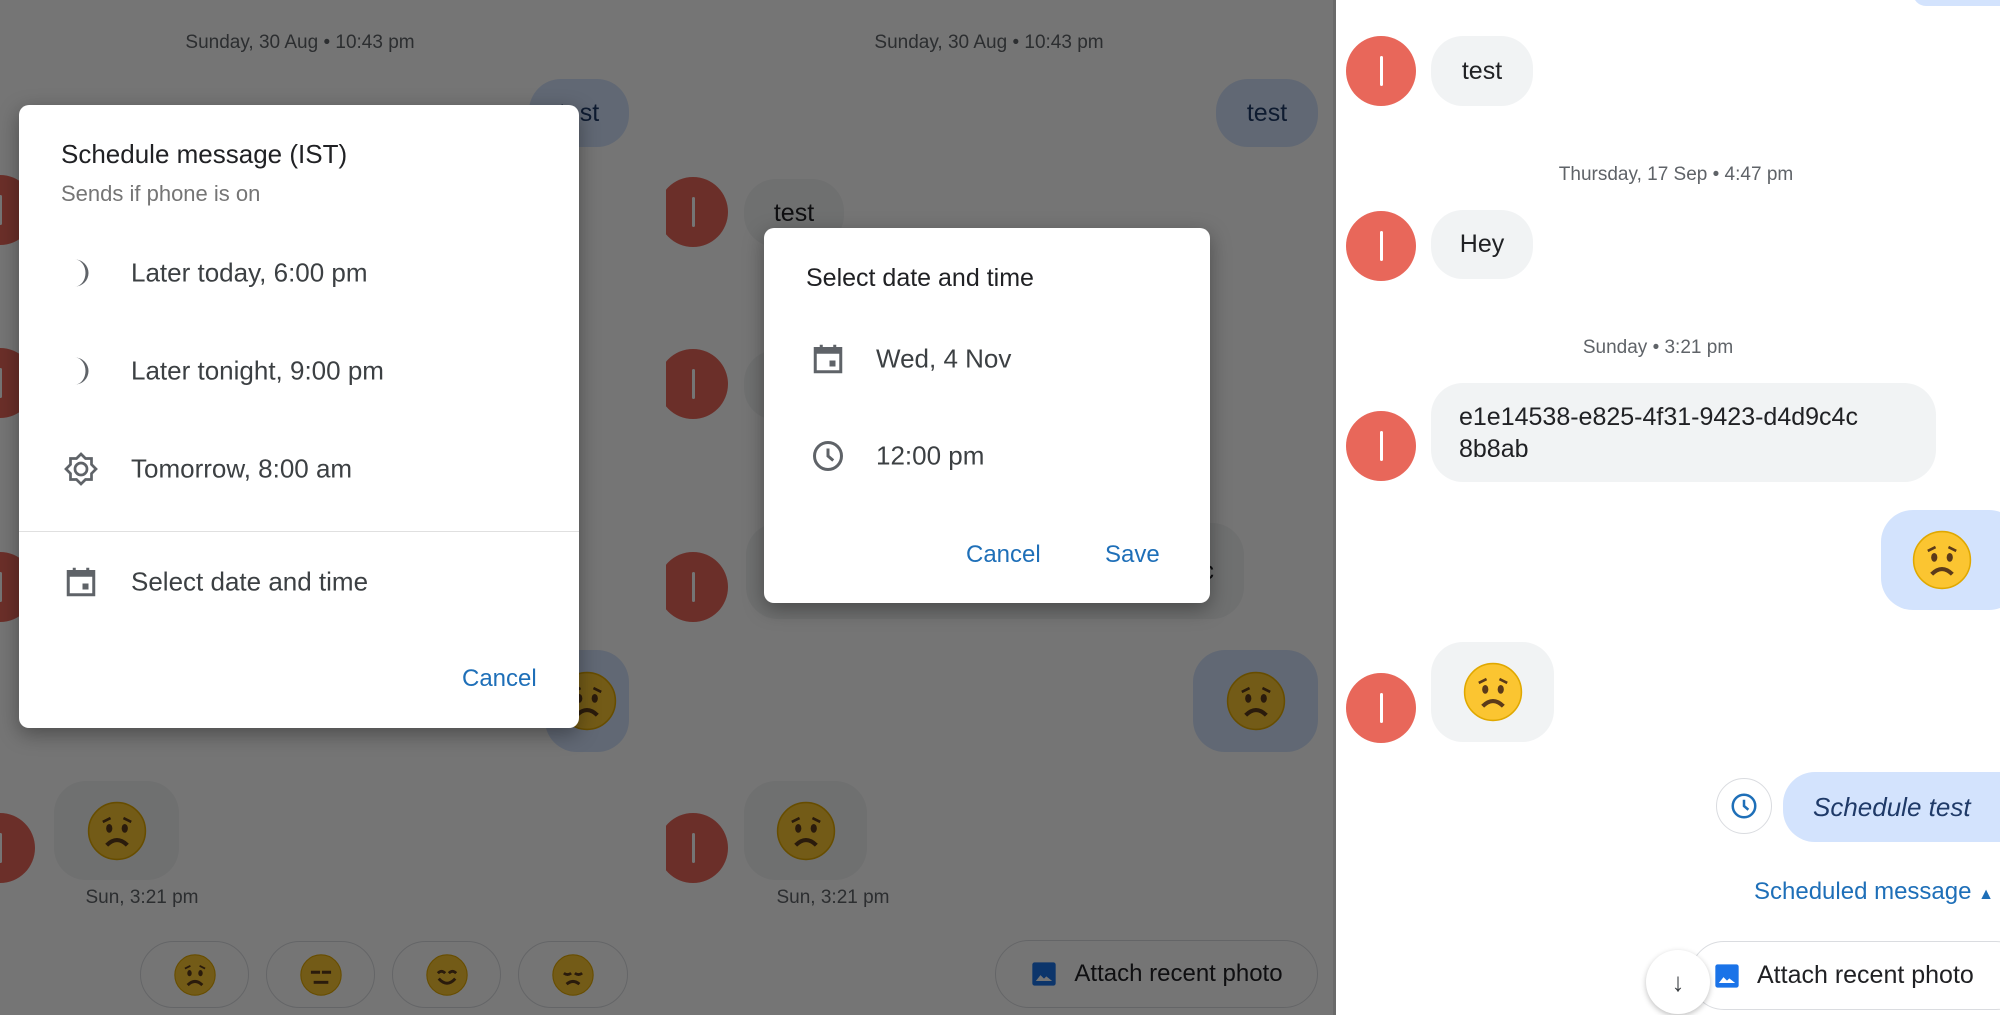 This screenshot has height=1015, width=2000. Describe the element at coordinates (1658, 347) in the screenshot. I see `date-divider: Sunday • 3:21 pm` at that location.